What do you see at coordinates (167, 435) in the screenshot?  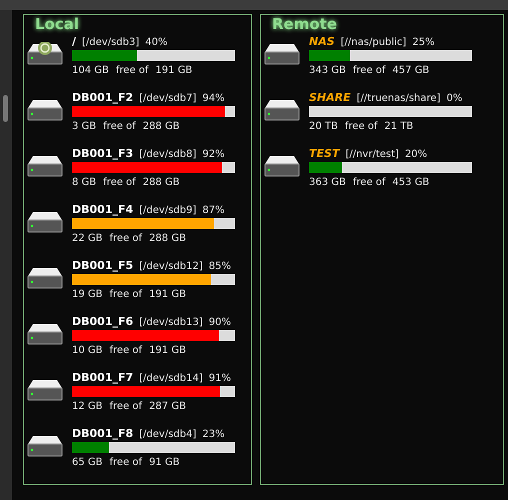 I see `device-path: [/dev/sdb4]` at bounding box center [167, 435].